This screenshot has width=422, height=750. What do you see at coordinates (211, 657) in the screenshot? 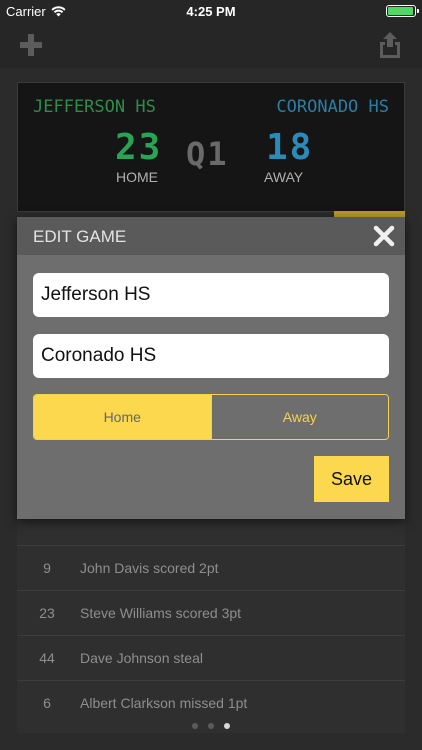
I see `list-item: 44 Dave Johnson steal` at bounding box center [211, 657].